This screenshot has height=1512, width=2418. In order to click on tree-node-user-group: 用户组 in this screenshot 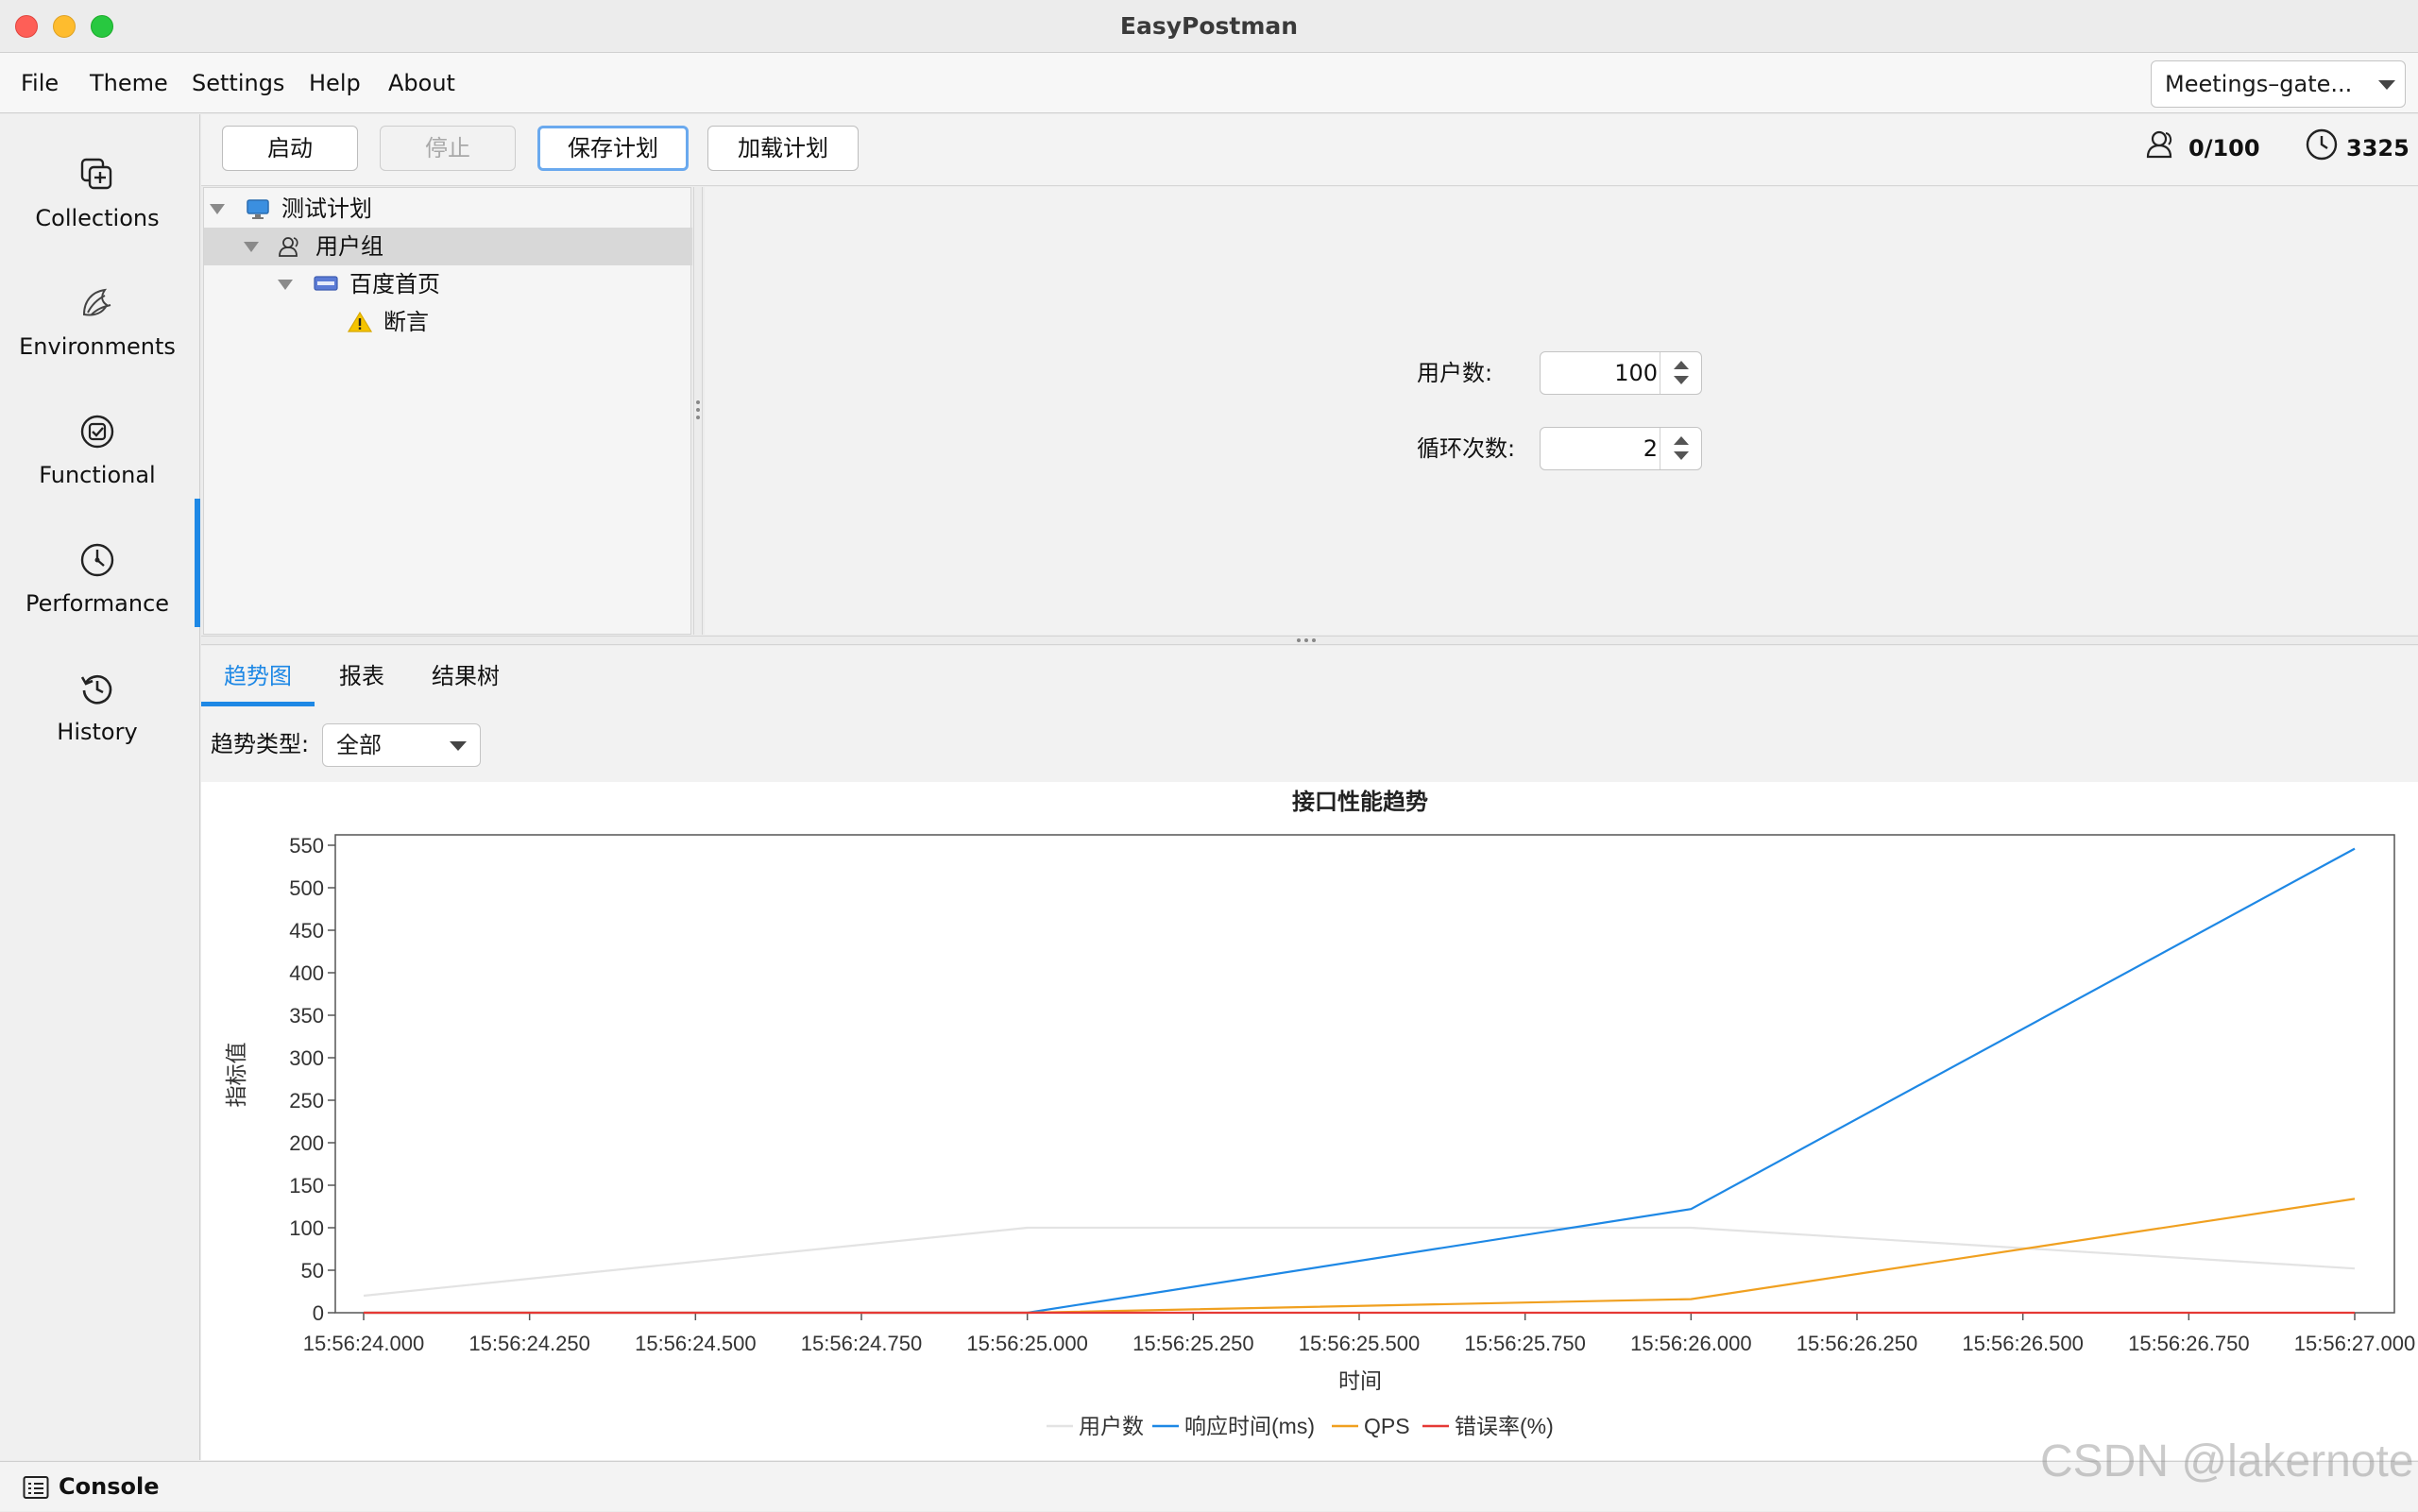, I will do `click(448, 247)`.